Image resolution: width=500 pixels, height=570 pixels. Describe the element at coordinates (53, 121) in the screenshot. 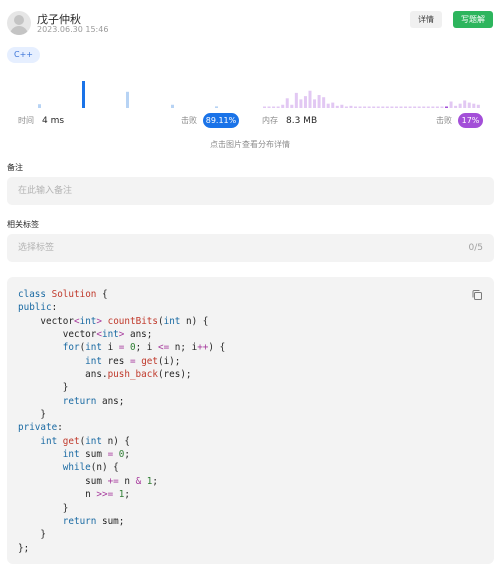

I see `runtime-value: 4 ms` at that location.